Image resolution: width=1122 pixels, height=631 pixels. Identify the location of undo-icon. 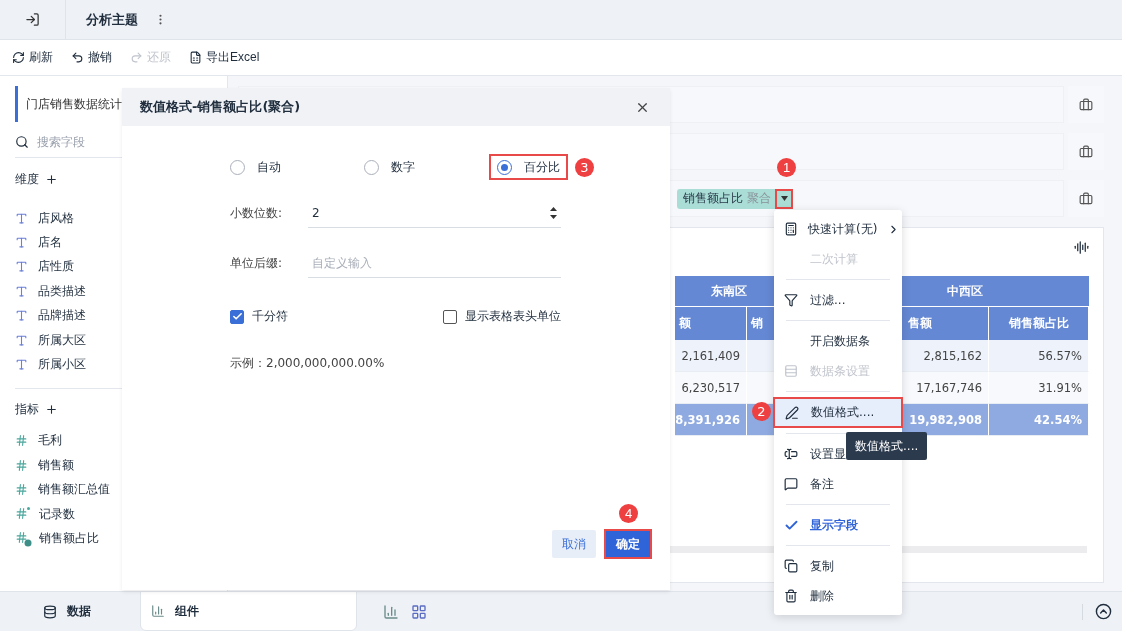
(77, 57).